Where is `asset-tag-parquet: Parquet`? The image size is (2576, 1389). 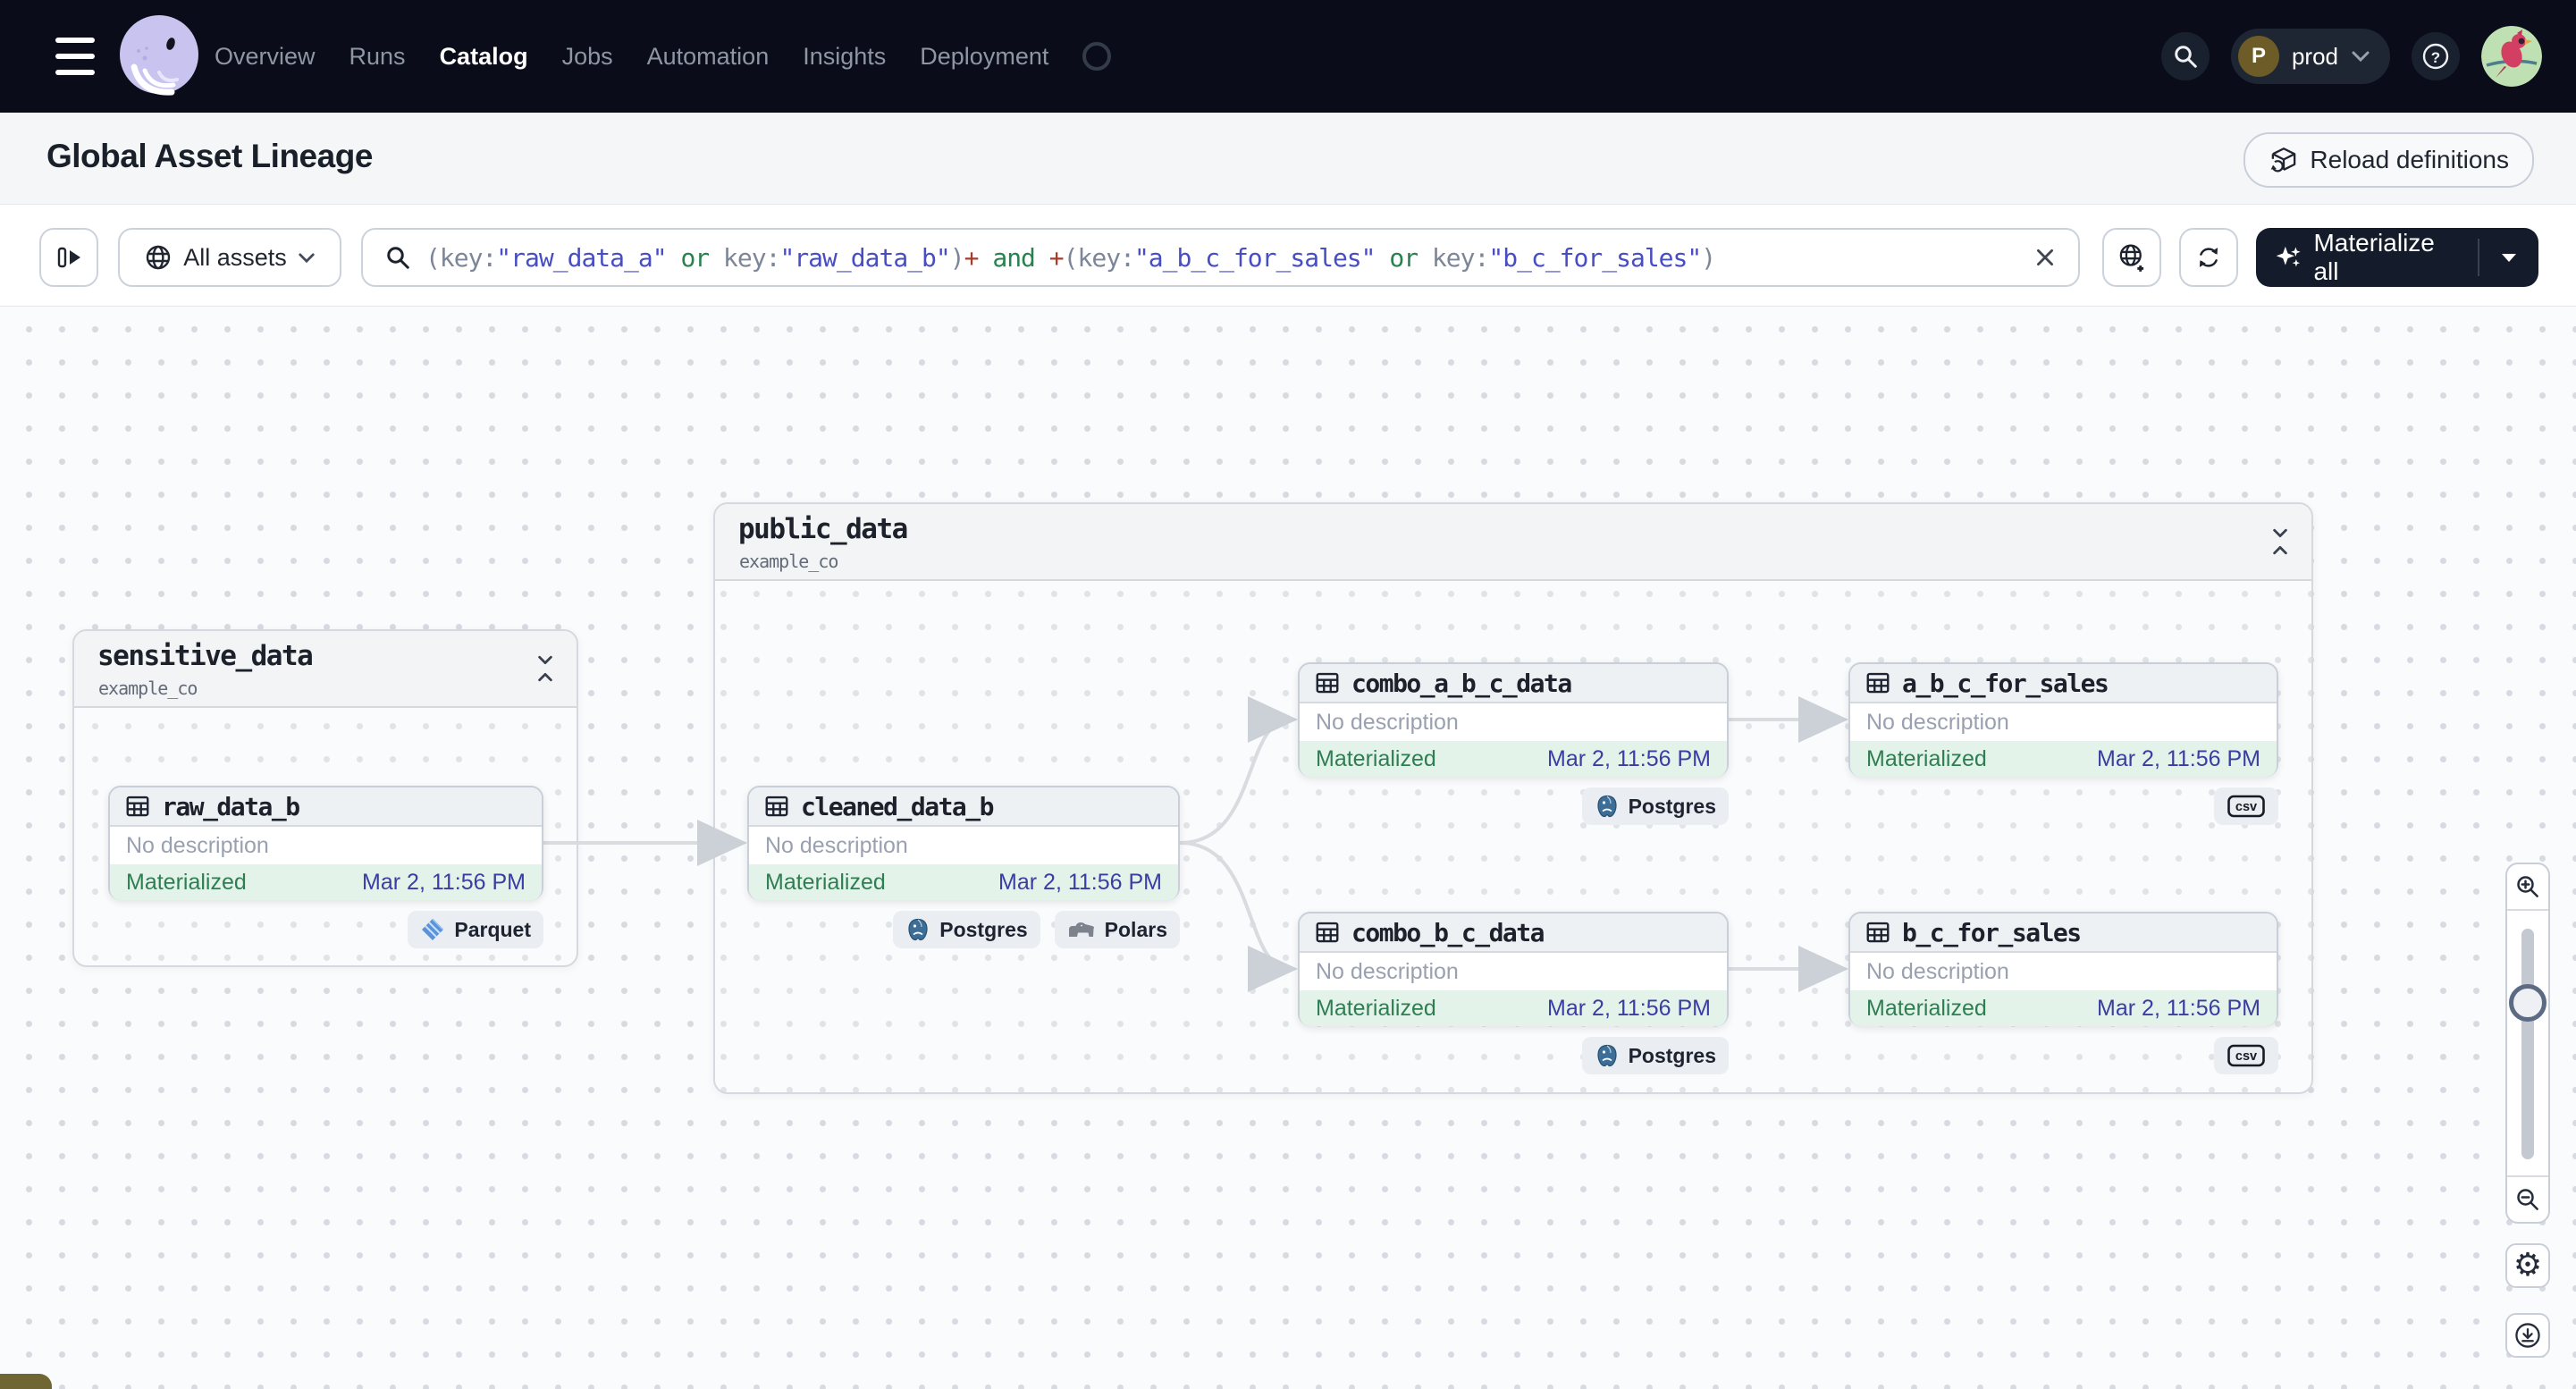
asset-tag-parquet: Parquet is located at coordinates (476, 929).